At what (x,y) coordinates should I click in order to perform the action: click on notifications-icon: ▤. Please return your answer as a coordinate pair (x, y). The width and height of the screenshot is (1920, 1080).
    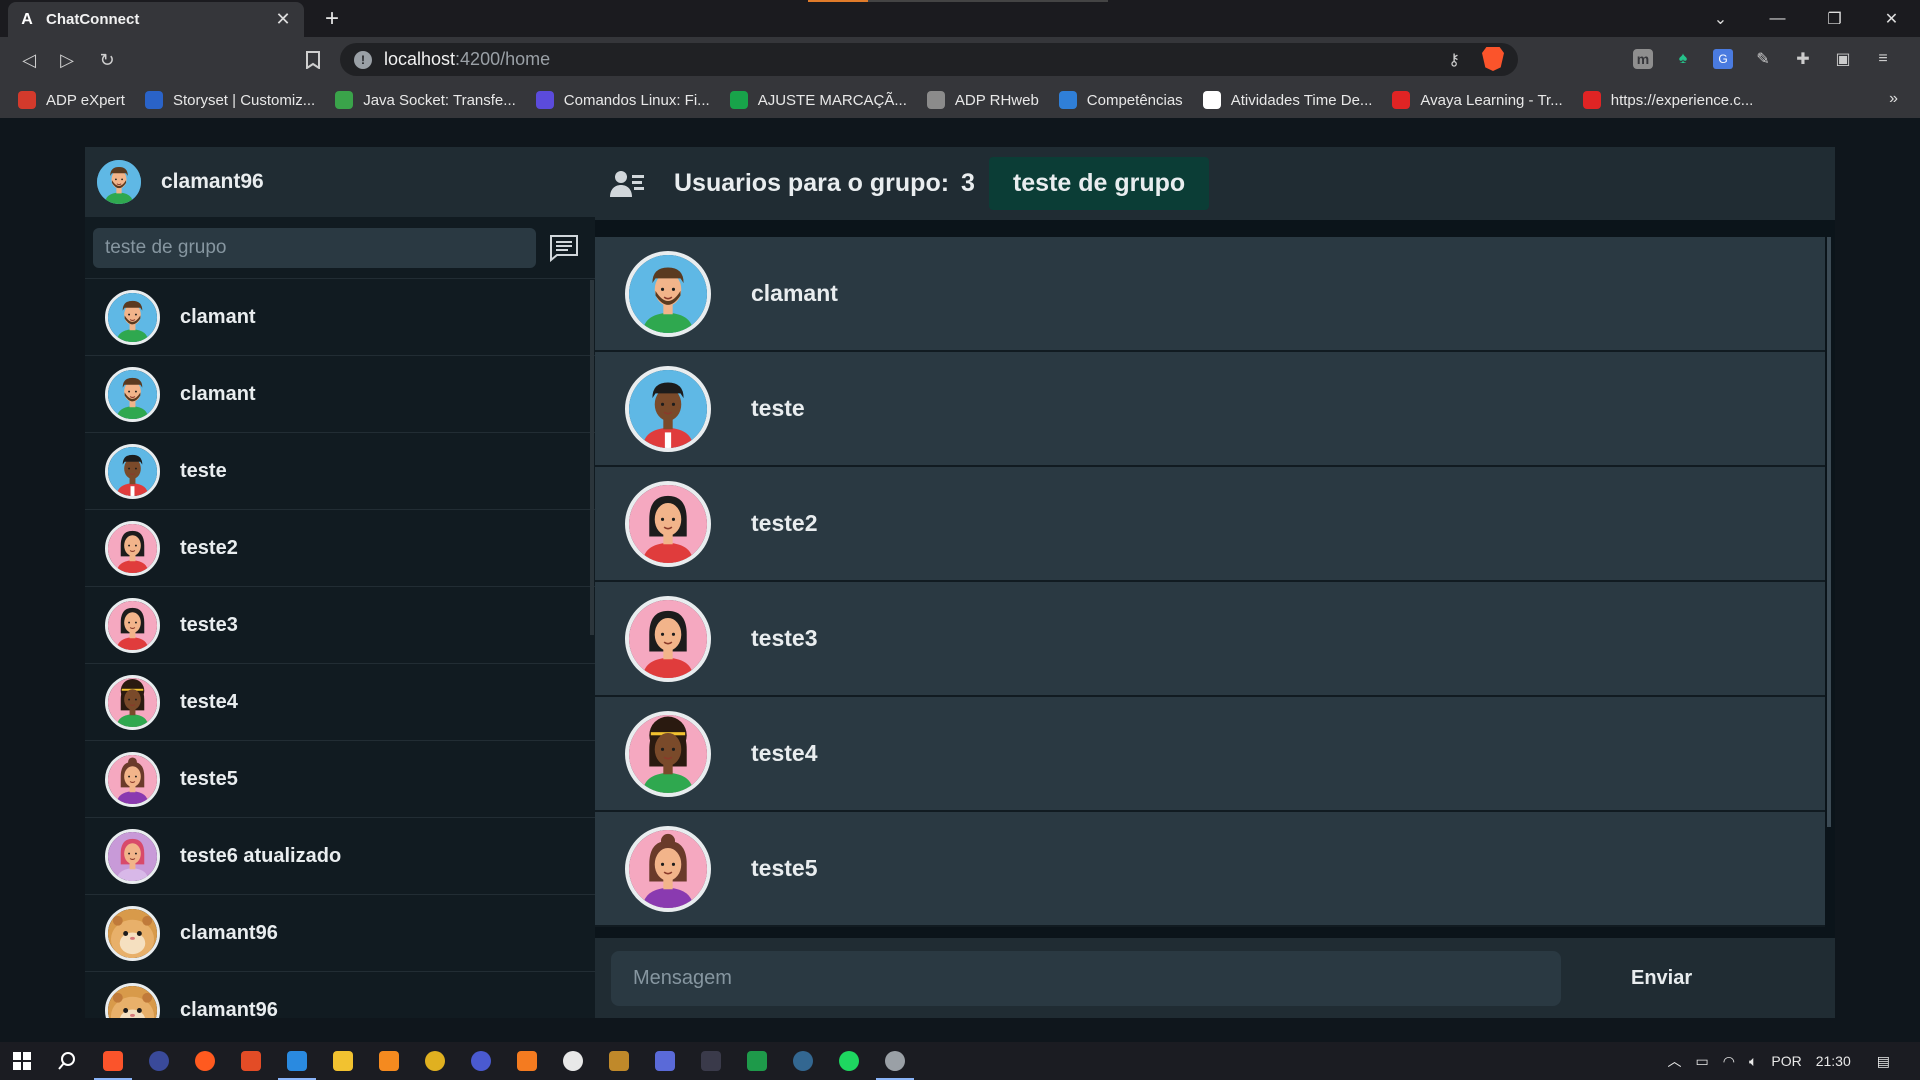
    Looking at the image, I should click on (1883, 1061).